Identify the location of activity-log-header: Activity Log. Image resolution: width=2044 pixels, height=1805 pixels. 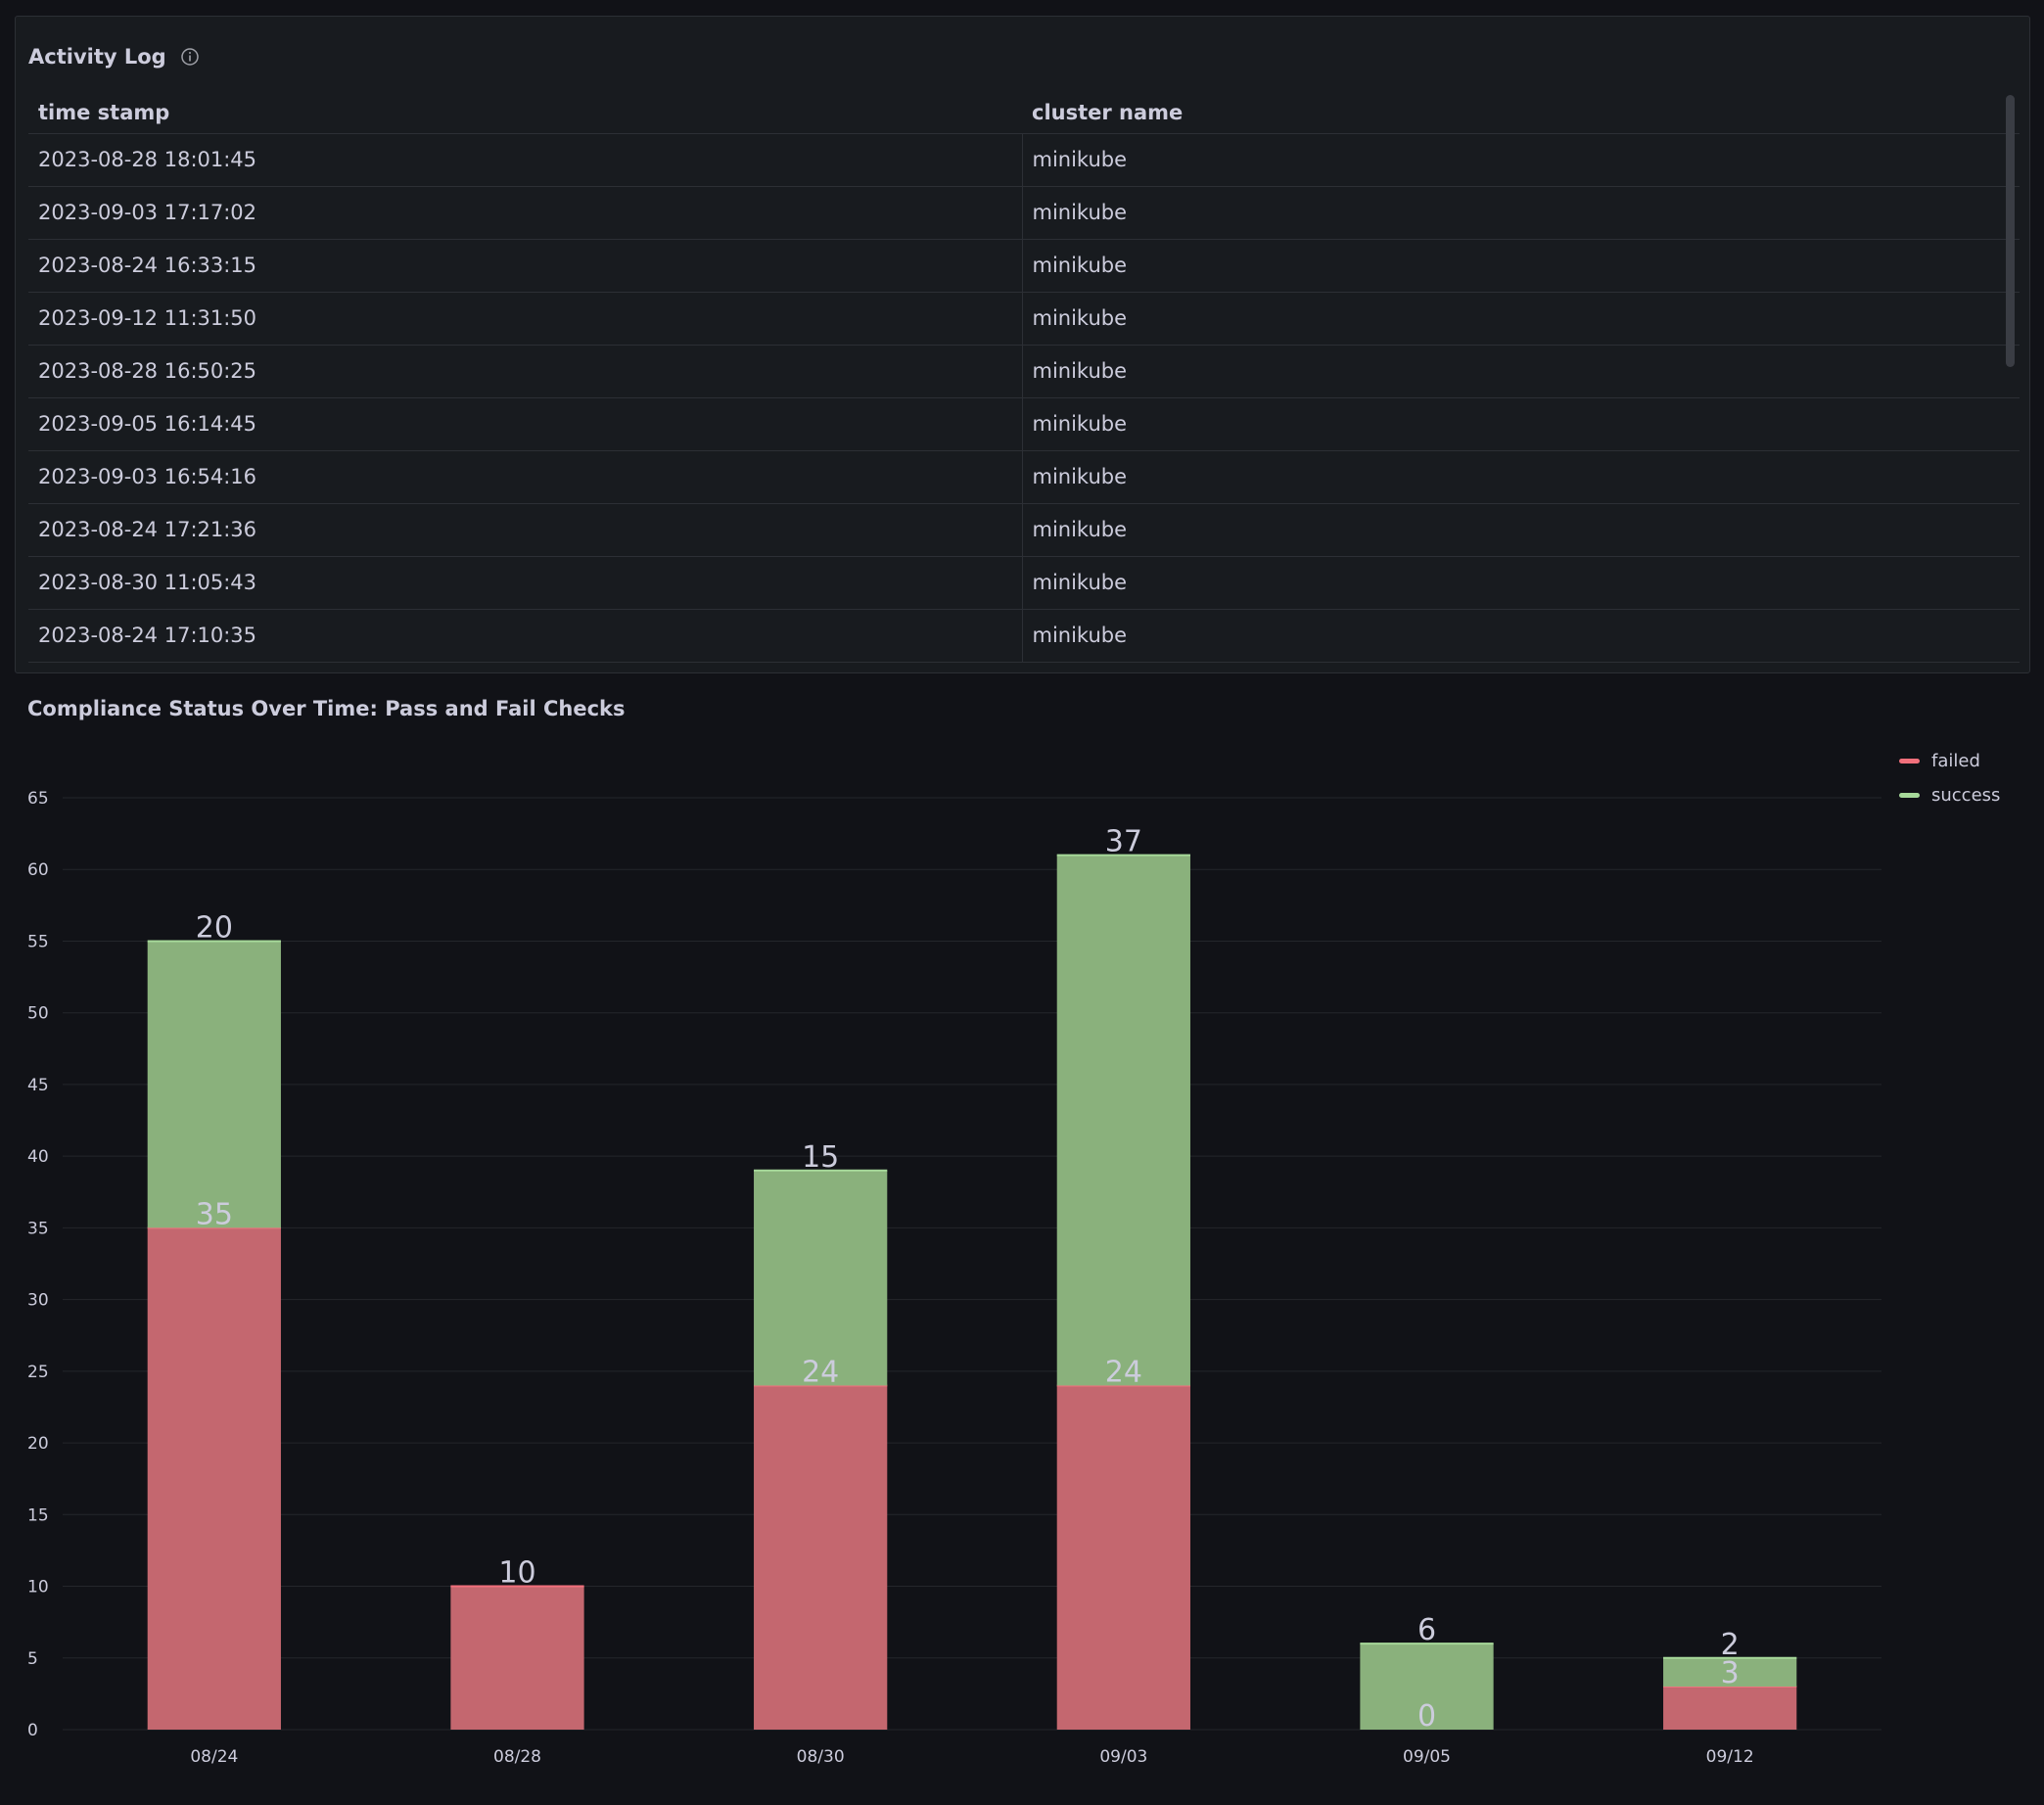
(114, 56).